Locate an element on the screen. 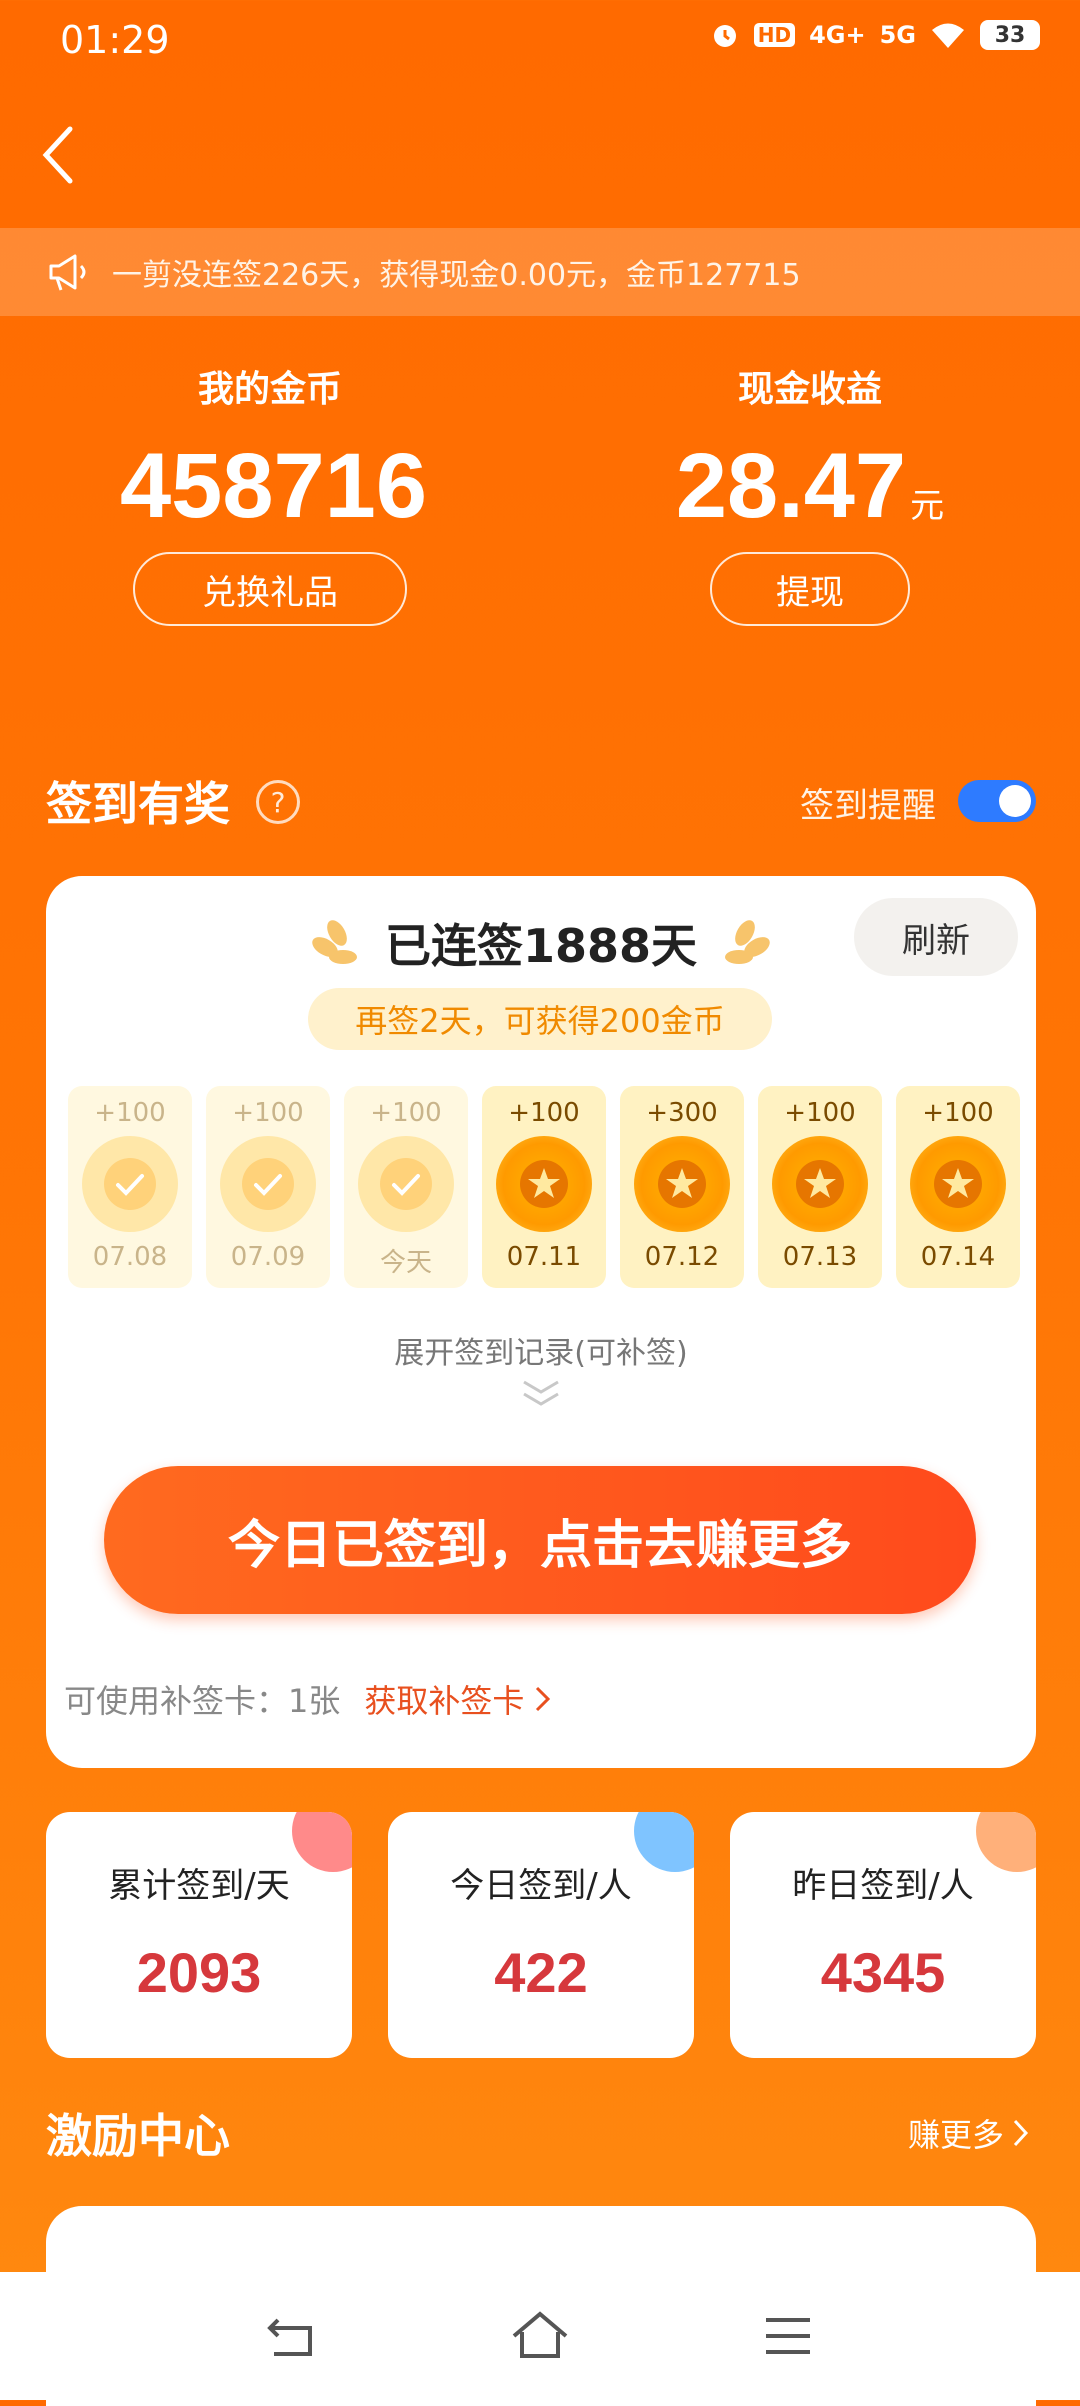 The width and height of the screenshot is (1080, 2406). menu-icon is located at coordinates (788, 2336).